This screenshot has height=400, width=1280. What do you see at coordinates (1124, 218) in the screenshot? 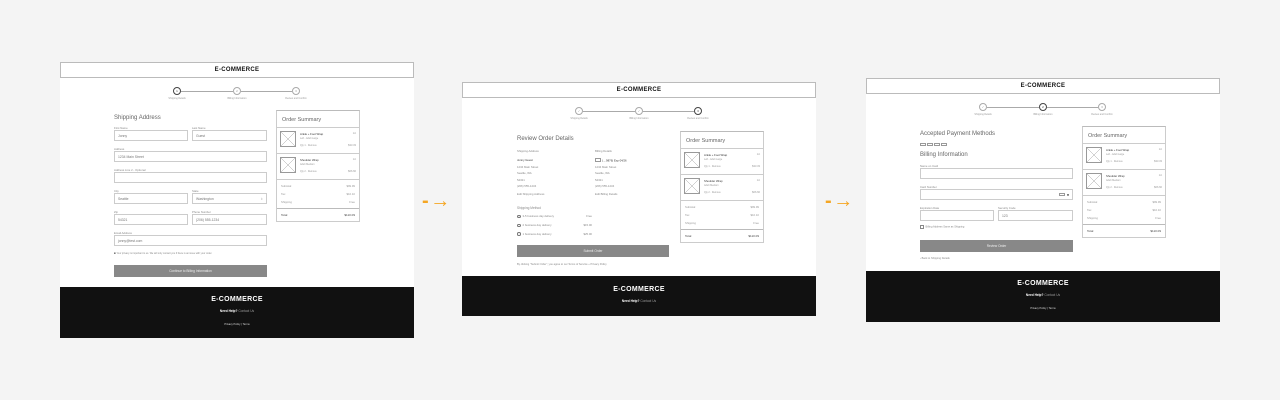
I see `shipping-row: Shipping Free` at bounding box center [1124, 218].